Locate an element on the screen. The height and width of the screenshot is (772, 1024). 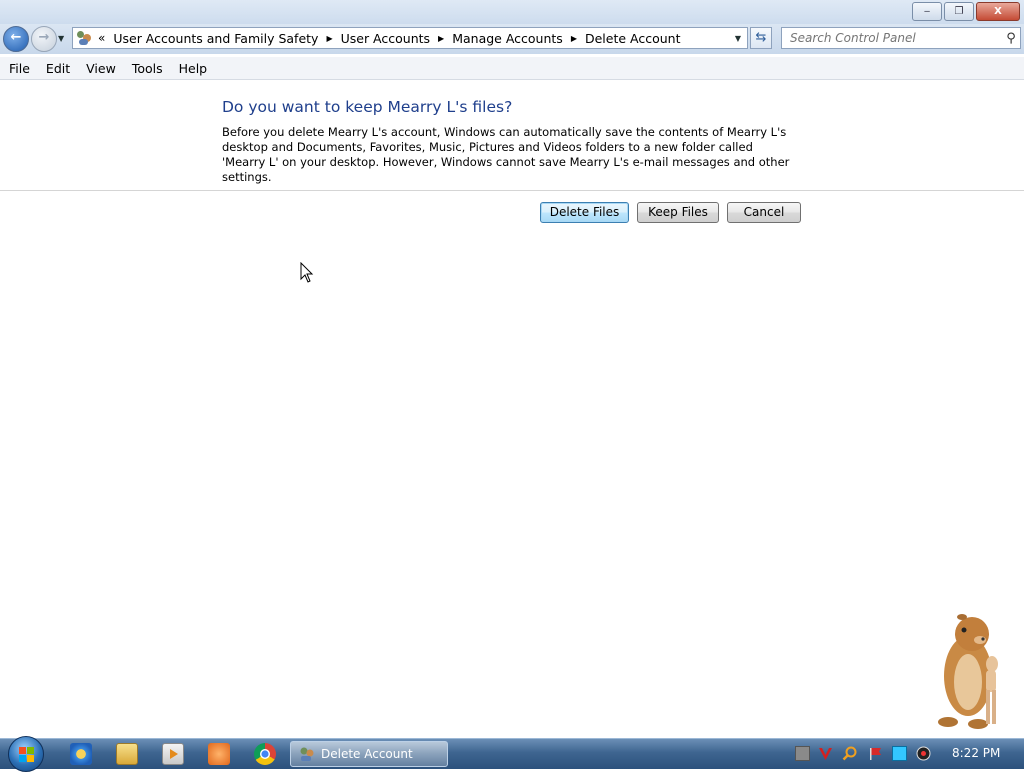
close-button: X is located at coordinates (998, 11).